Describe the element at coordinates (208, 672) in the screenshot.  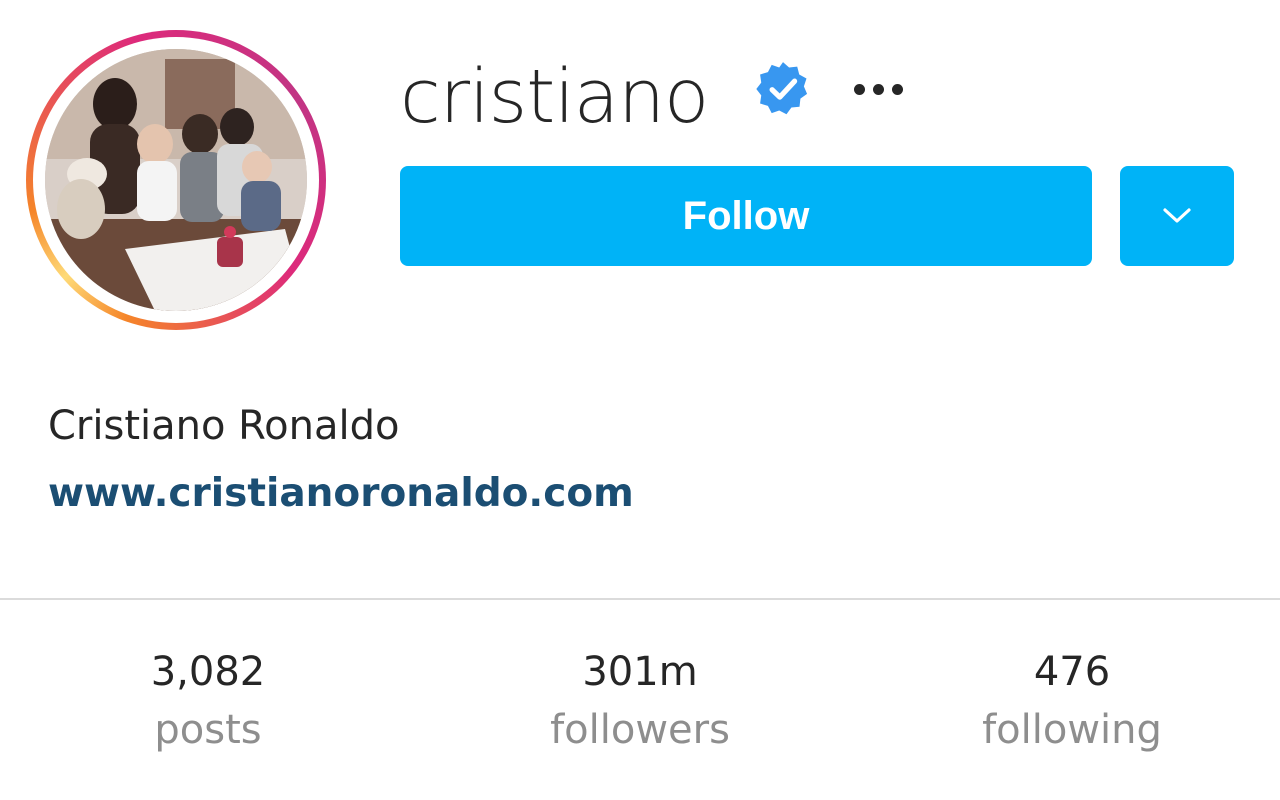
I see `stat-value: 3,082` at that location.